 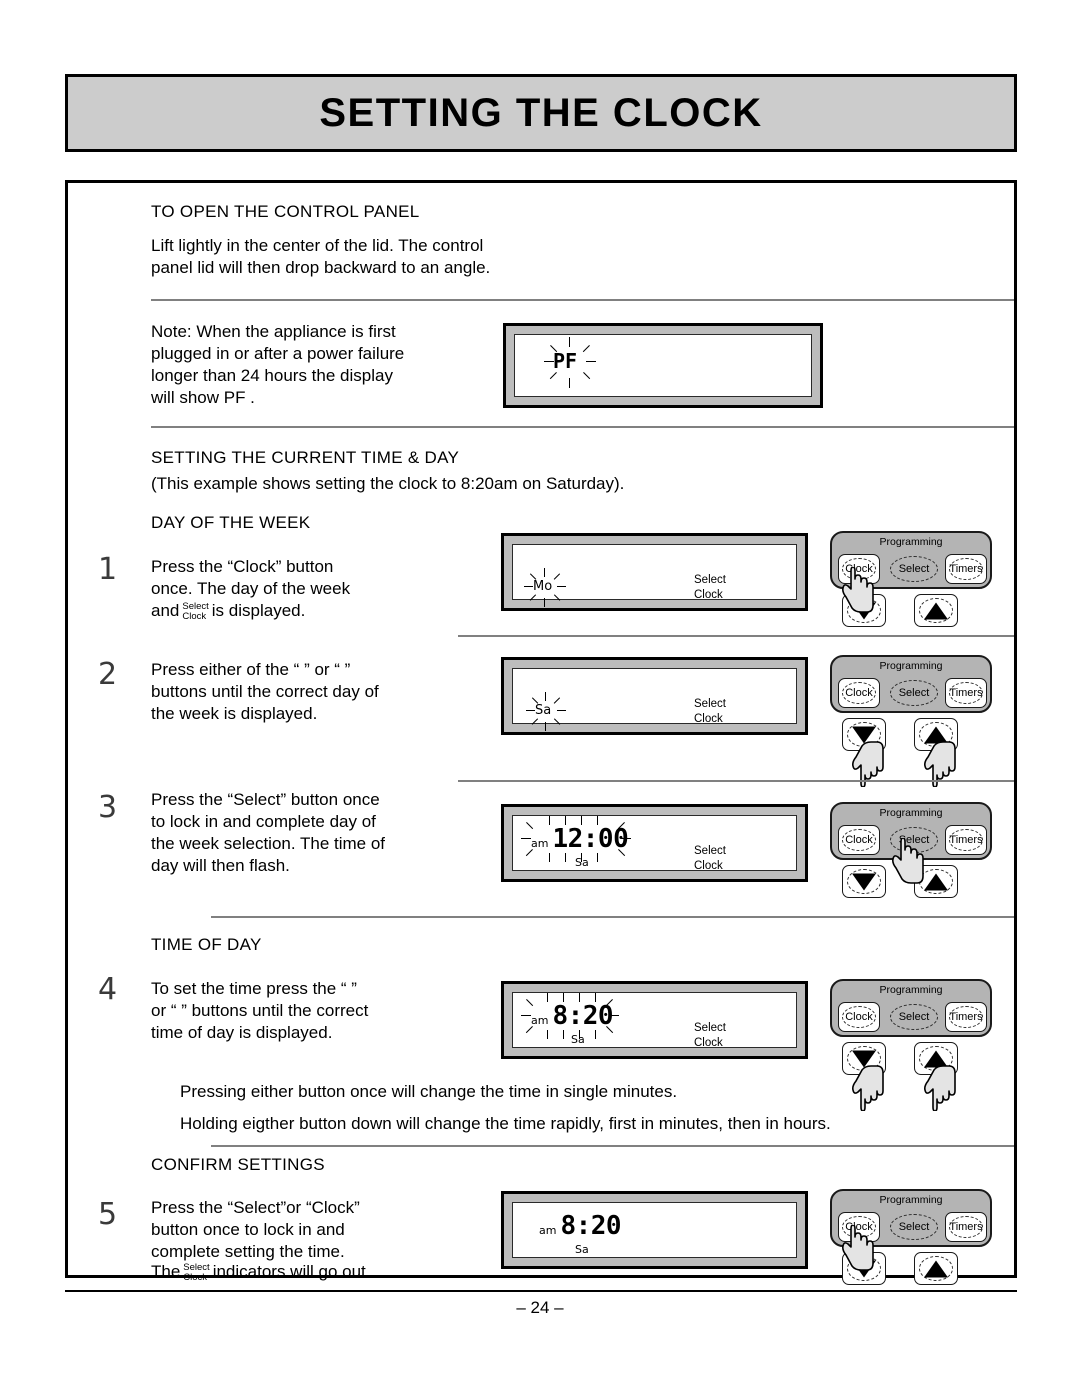 I want to click on clock-button-step-3: Clock, so click(x=859, y=840).